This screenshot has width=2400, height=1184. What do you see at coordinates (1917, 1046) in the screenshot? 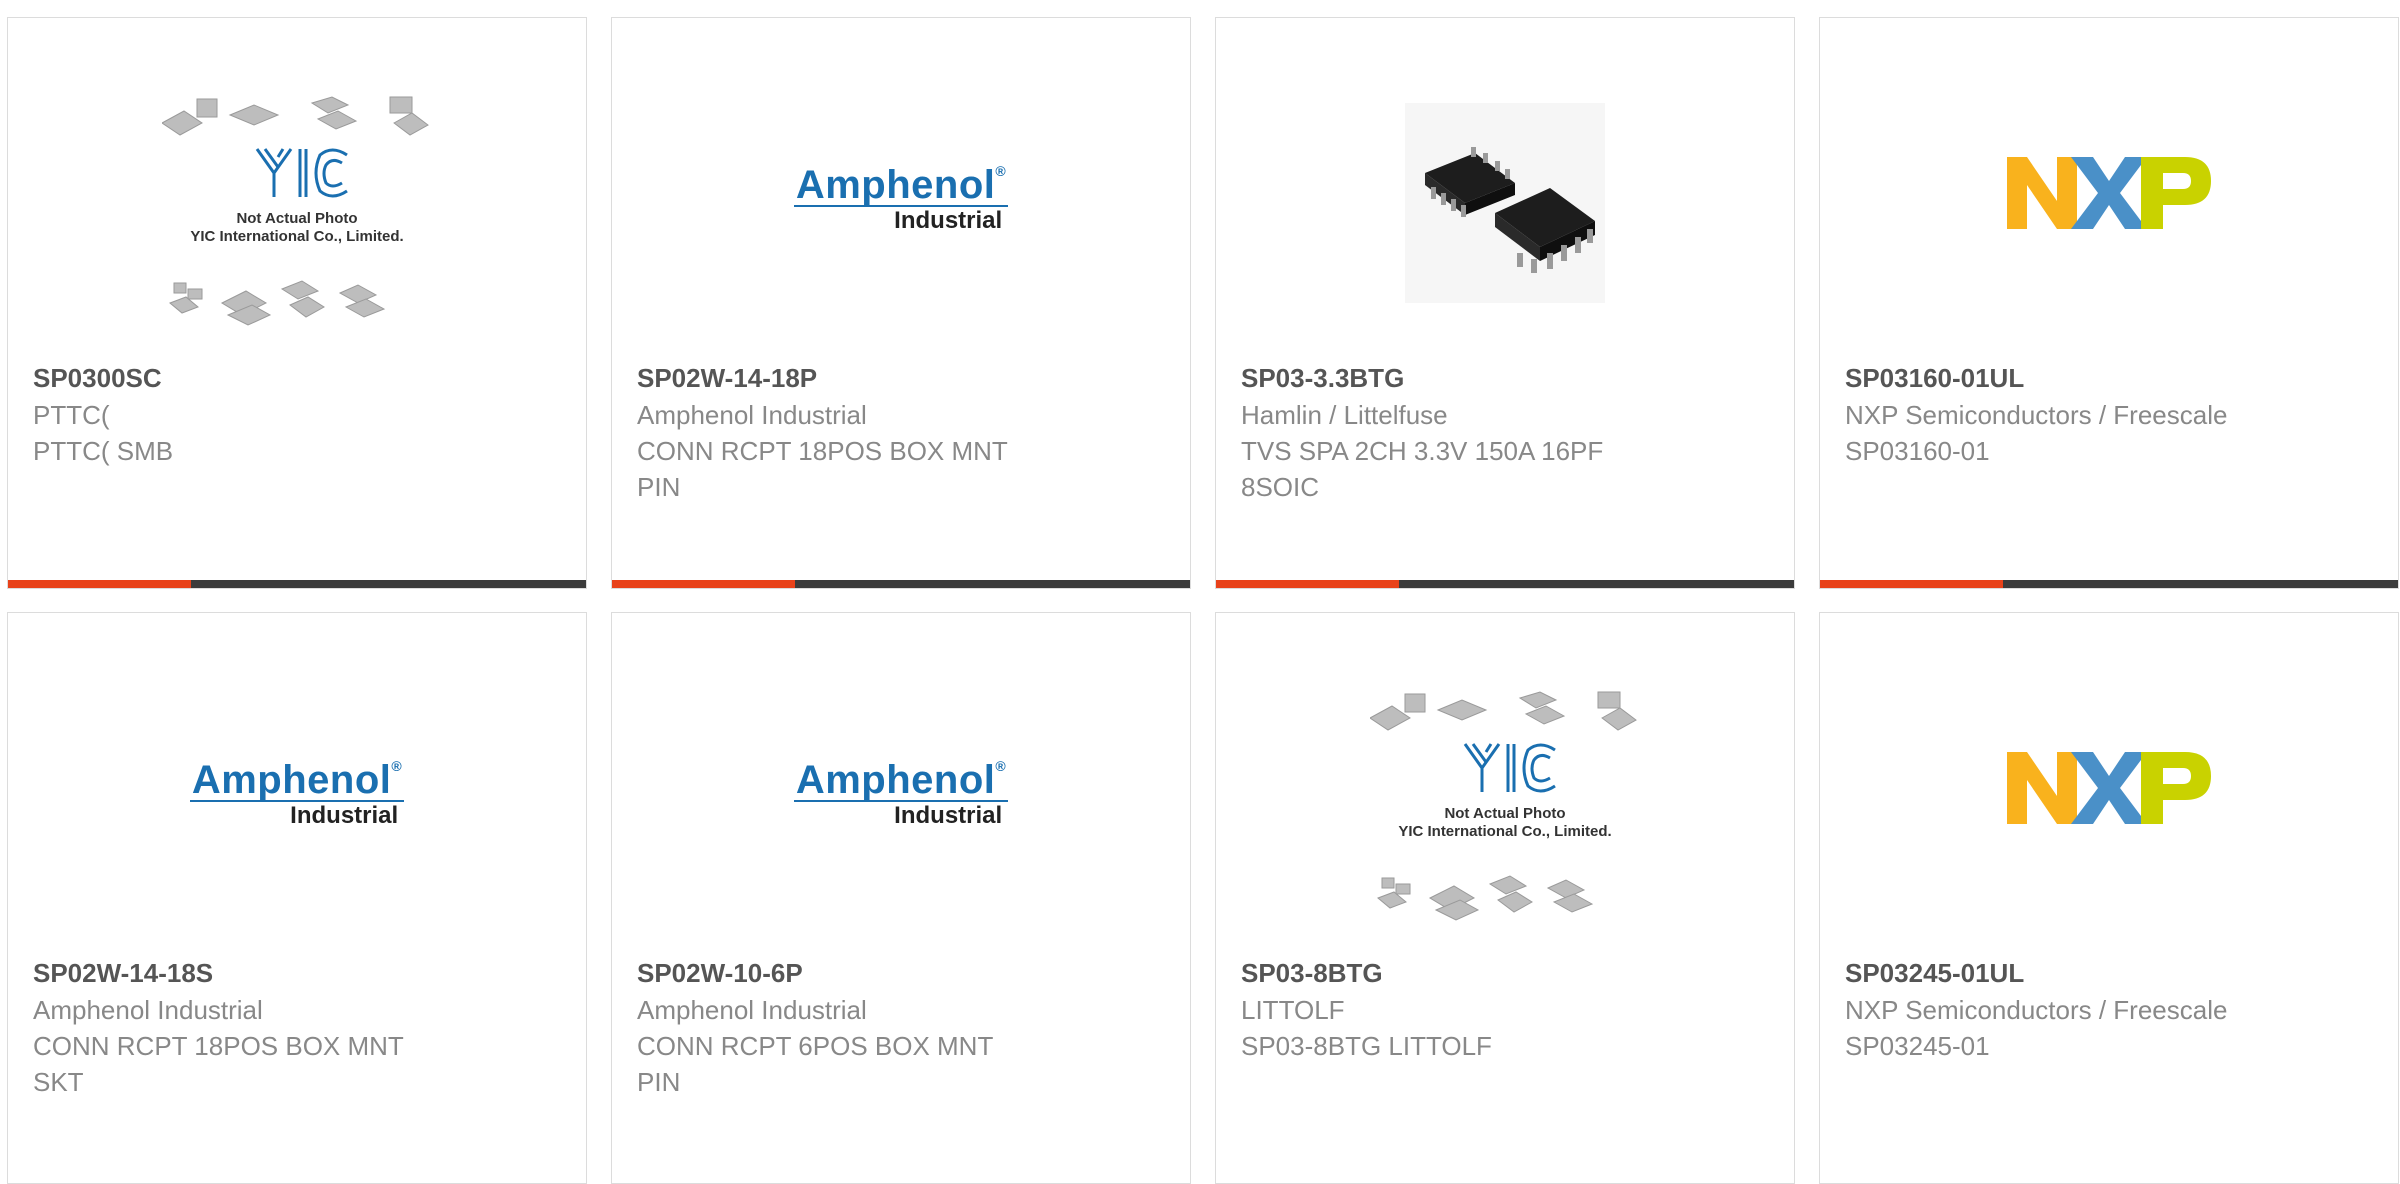
I see `description: SP03245-01` at bounding box center [1917, 1046].